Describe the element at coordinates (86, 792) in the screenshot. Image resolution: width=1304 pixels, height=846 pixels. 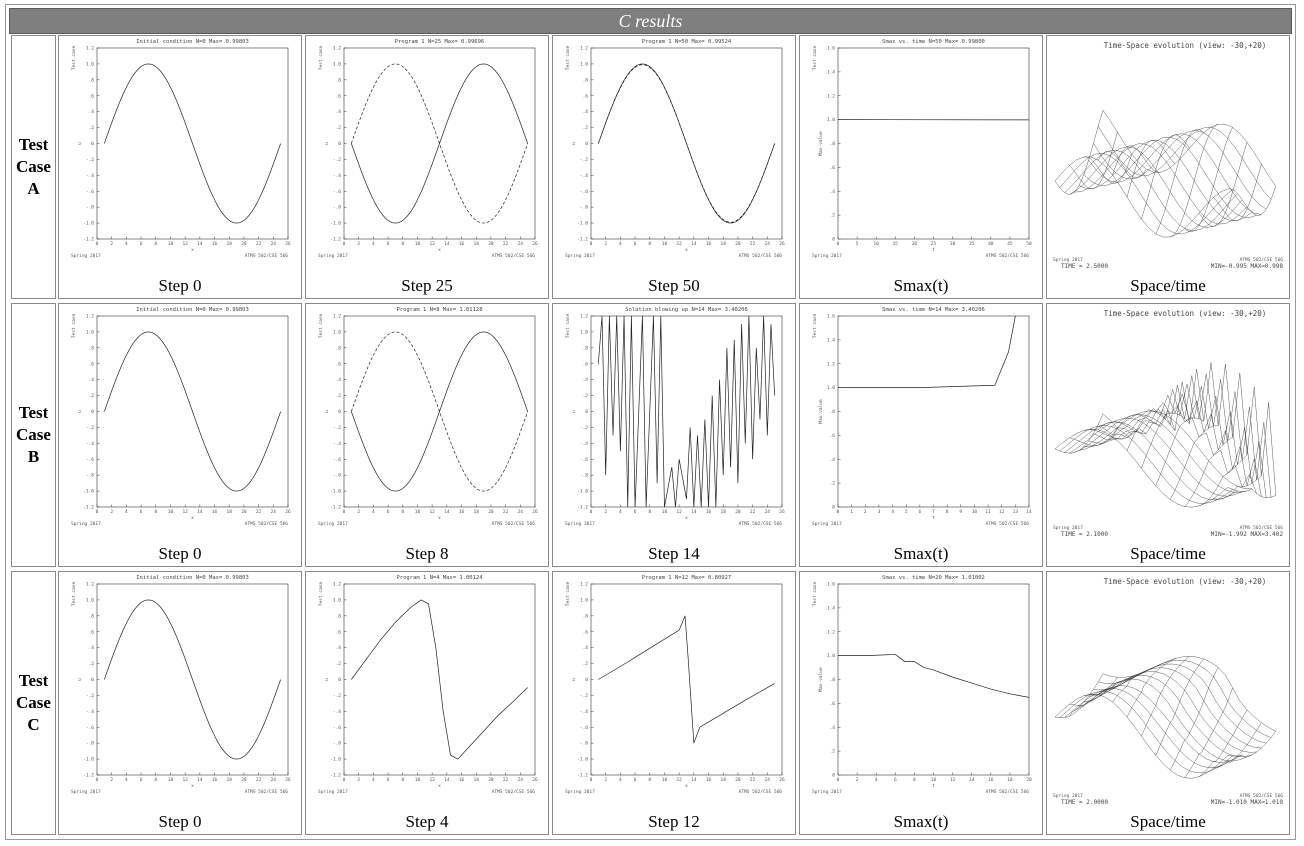
I see `footer-left-text: Spring 2017` at that location.